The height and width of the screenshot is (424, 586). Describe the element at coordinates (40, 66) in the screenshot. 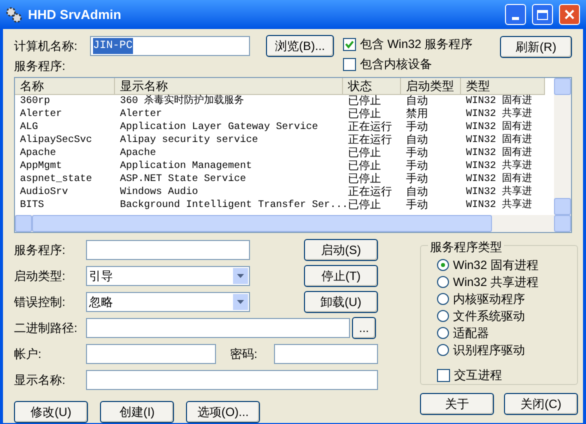

I see `services-label: 服务程序:` at that location.